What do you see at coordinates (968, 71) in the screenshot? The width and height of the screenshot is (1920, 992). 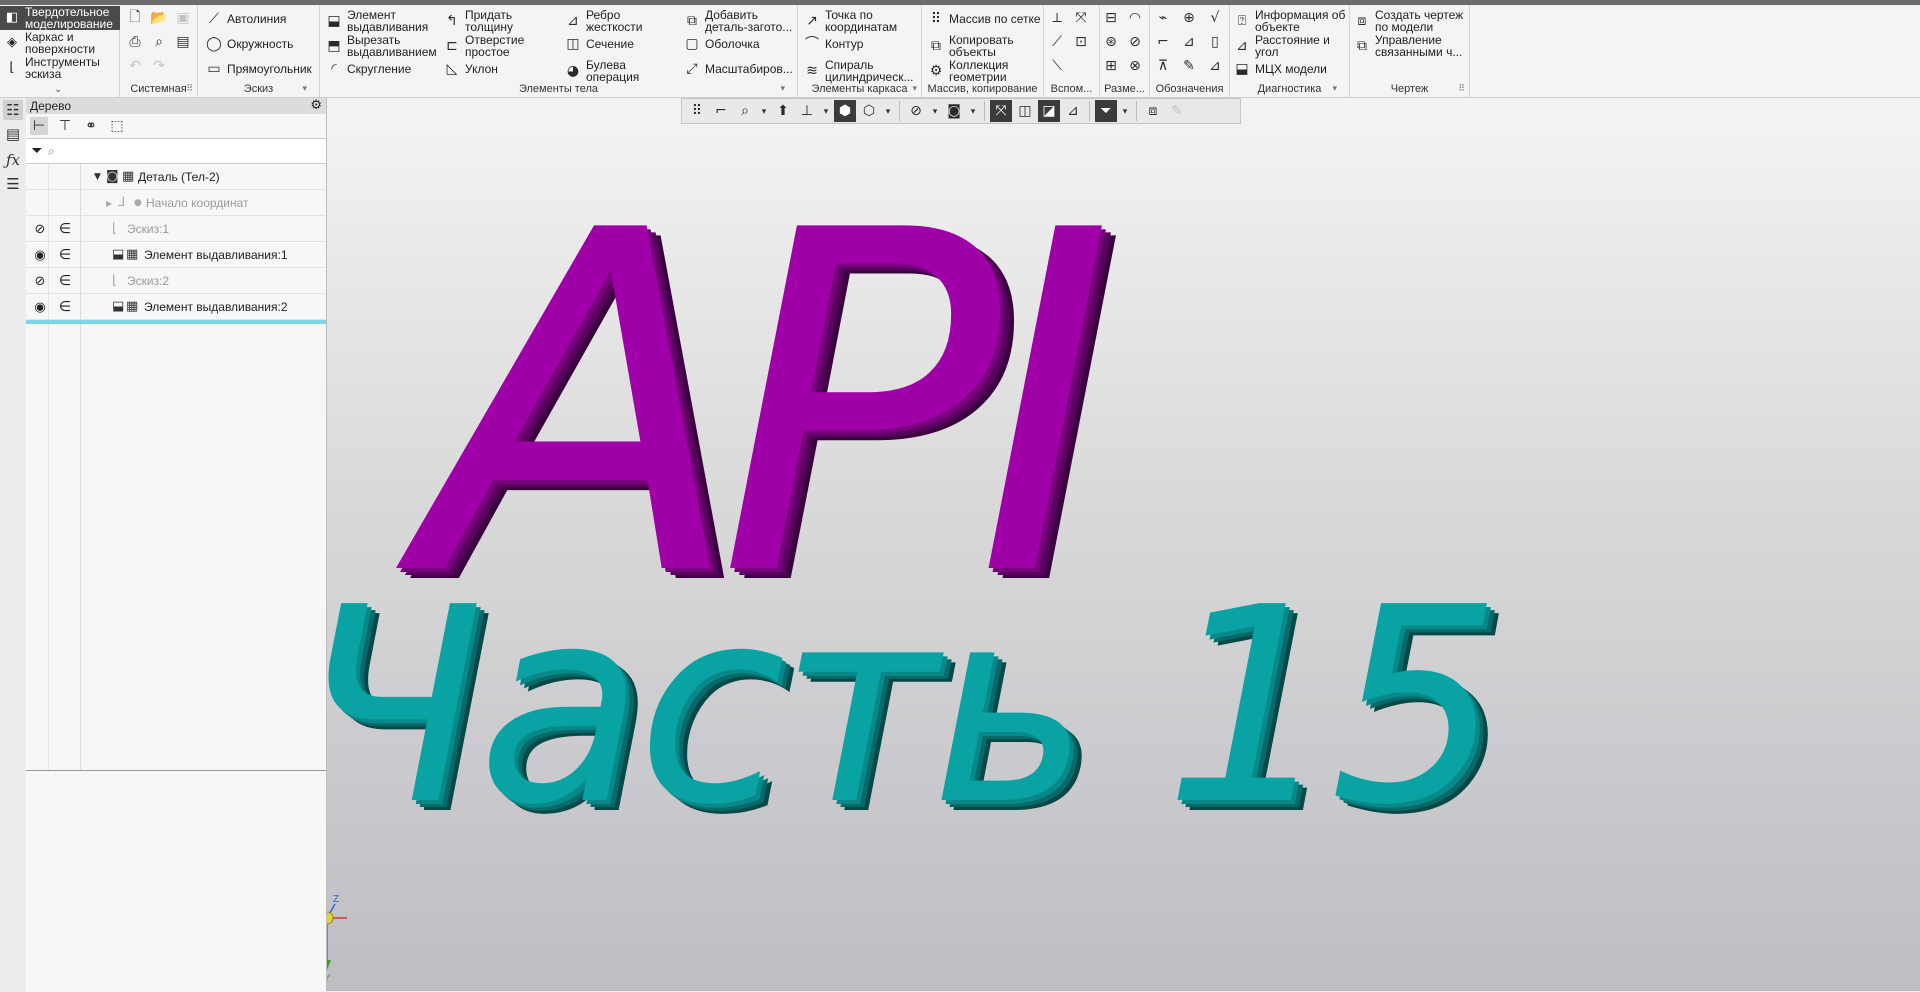 I see `geometry-collection-button: ⚙ Коллекция геометрии` at bounding box center [968, 71].